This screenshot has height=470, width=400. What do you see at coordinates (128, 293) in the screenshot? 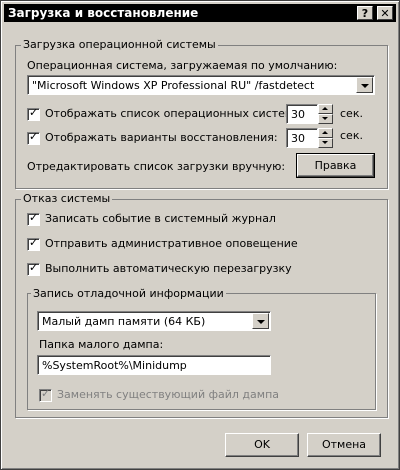
I see `debug-info-group-label: Запись отладочной информации` at bounding box center [128, 293].